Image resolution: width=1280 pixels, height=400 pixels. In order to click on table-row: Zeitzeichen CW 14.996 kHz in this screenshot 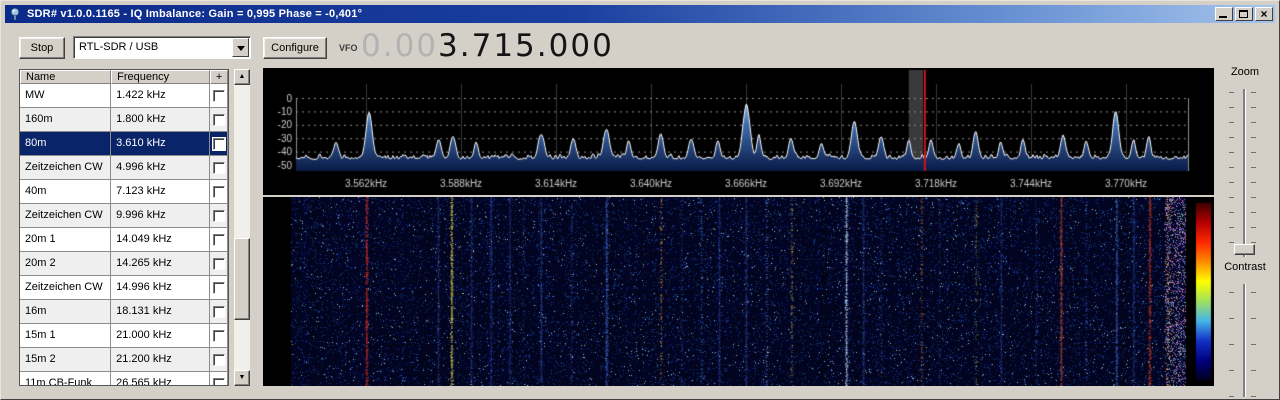, I will do `click(124, 288)`.